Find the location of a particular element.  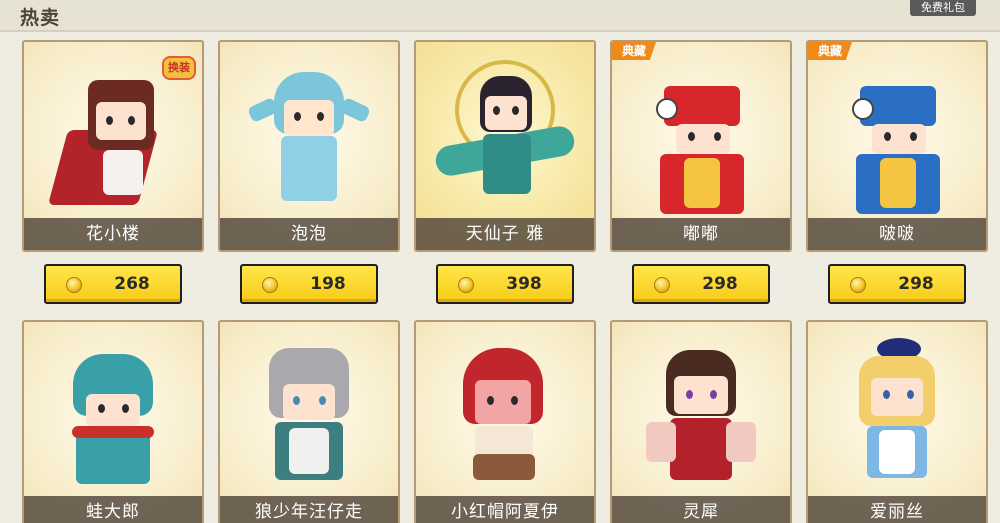

skin-card-10: 爱丽丝 is located at coordinates (897, 421).